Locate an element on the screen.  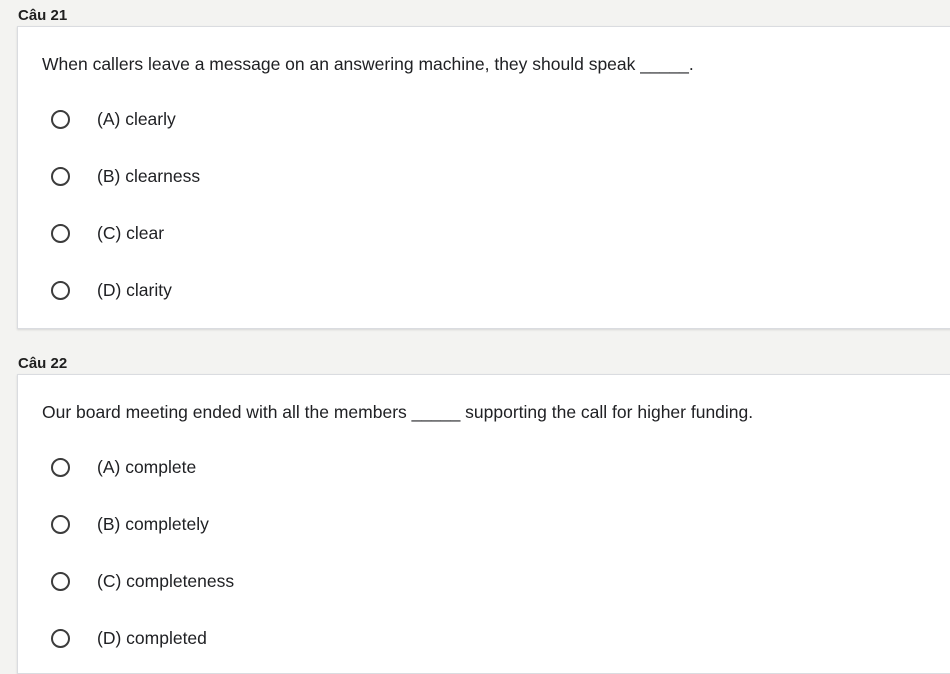
option-label: (B) completely is located at coordinates (153, 523).